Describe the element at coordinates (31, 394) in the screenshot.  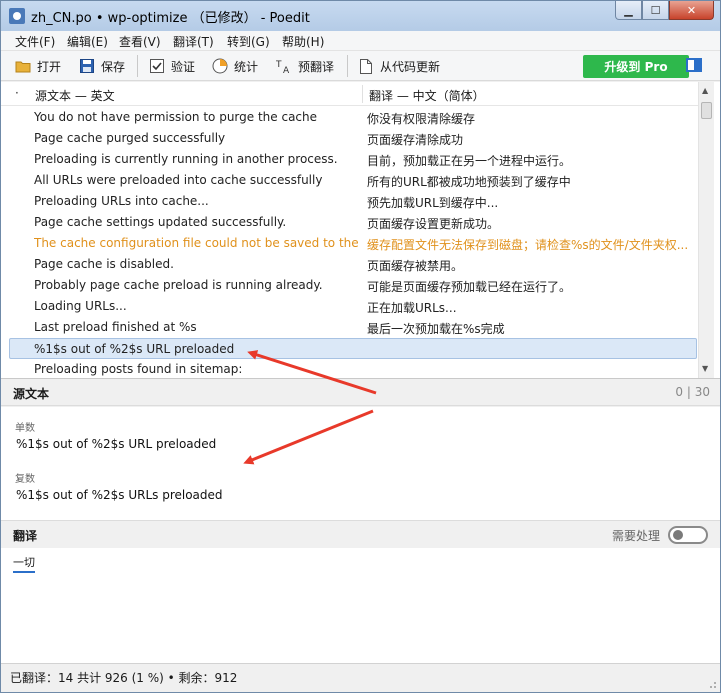
I see `source-text-label: 源文本` at that location.